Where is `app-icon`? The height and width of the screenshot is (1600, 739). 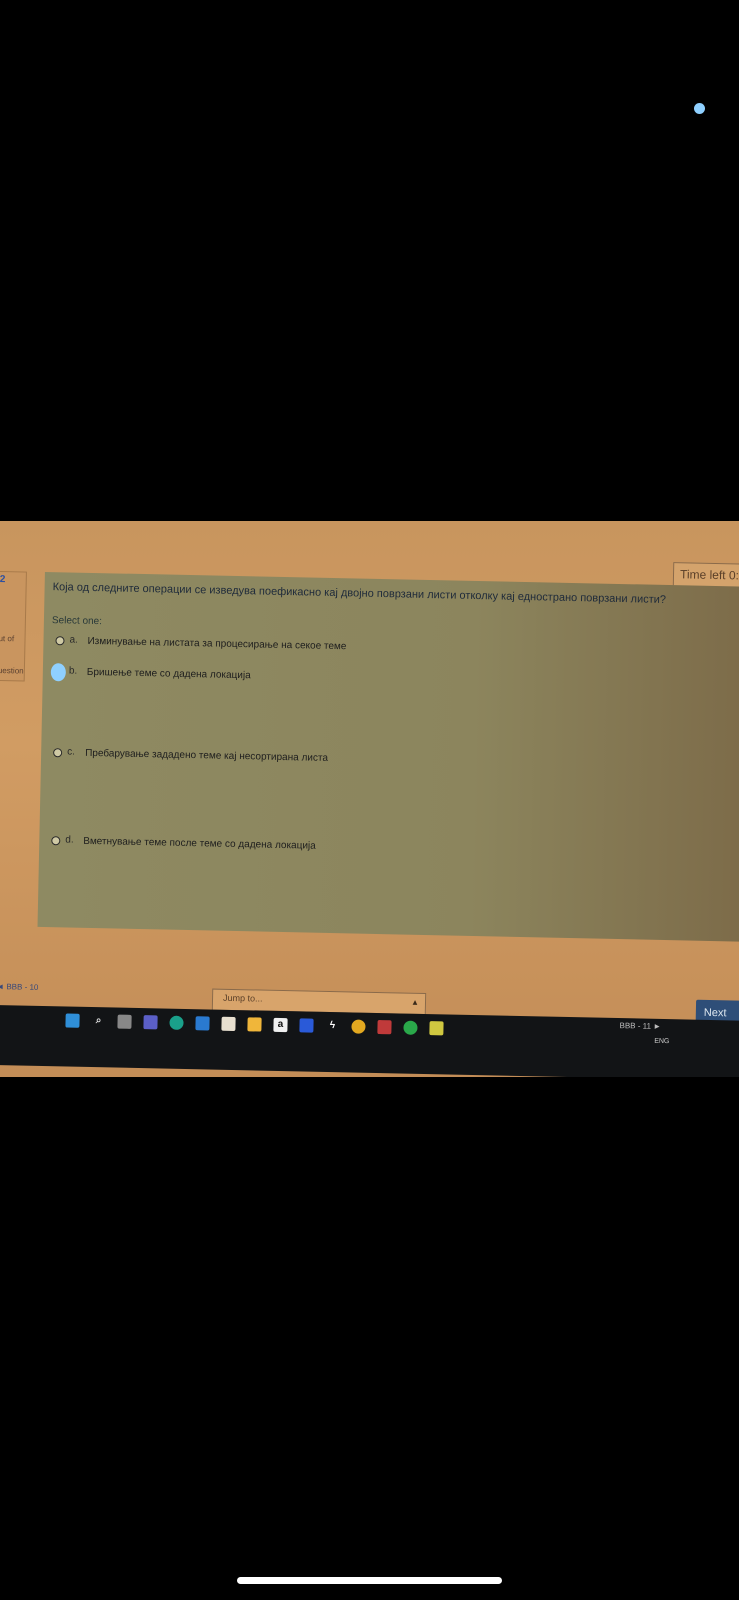
app-icon is located at coordinates (384, 1027).